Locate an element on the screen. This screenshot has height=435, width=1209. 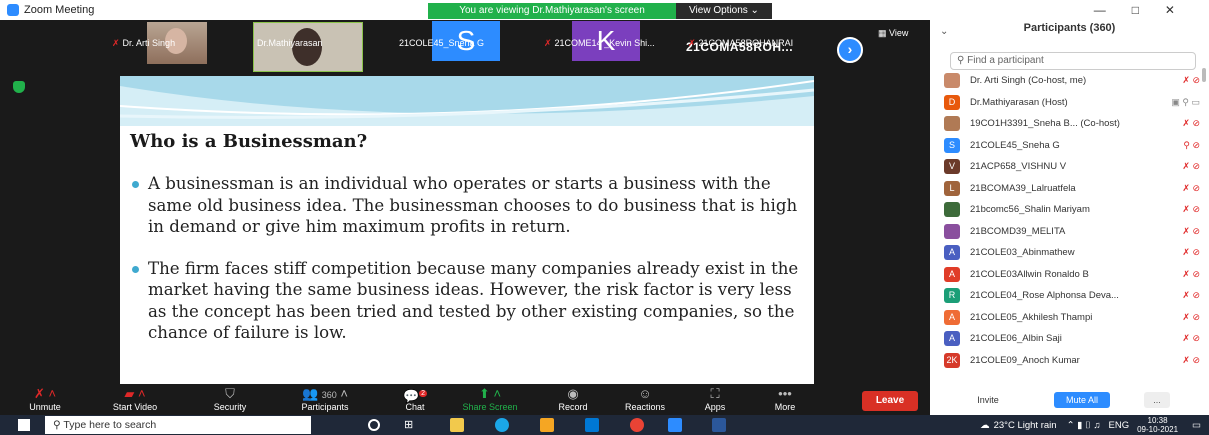
participant-row: L 21BCOMA39_Lalruatfela ✗ ⊘ is located at coordinates (1072, 189).